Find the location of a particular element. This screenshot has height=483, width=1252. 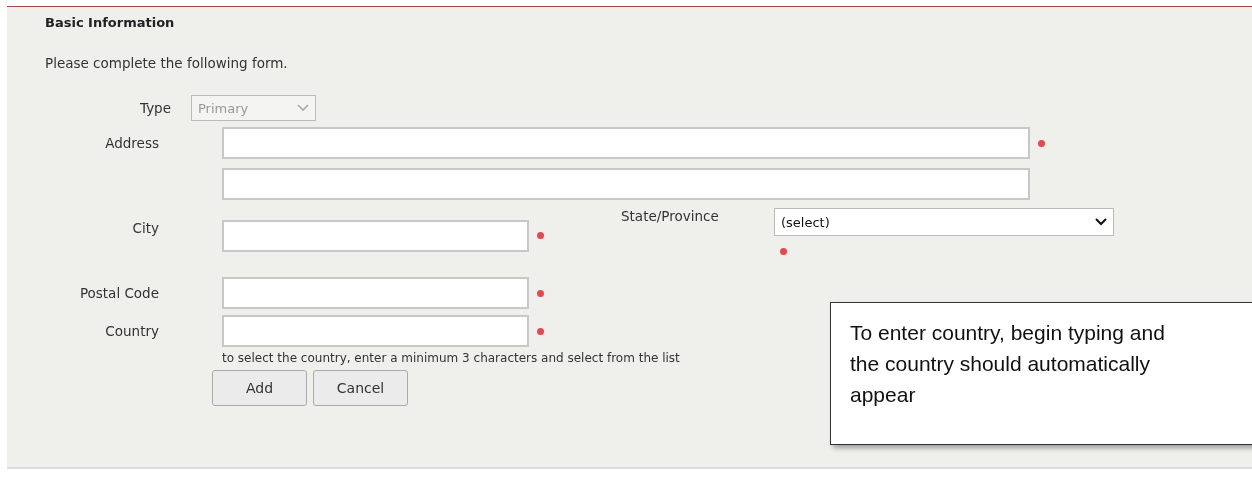

city-field is located at coordinates (375, 236).